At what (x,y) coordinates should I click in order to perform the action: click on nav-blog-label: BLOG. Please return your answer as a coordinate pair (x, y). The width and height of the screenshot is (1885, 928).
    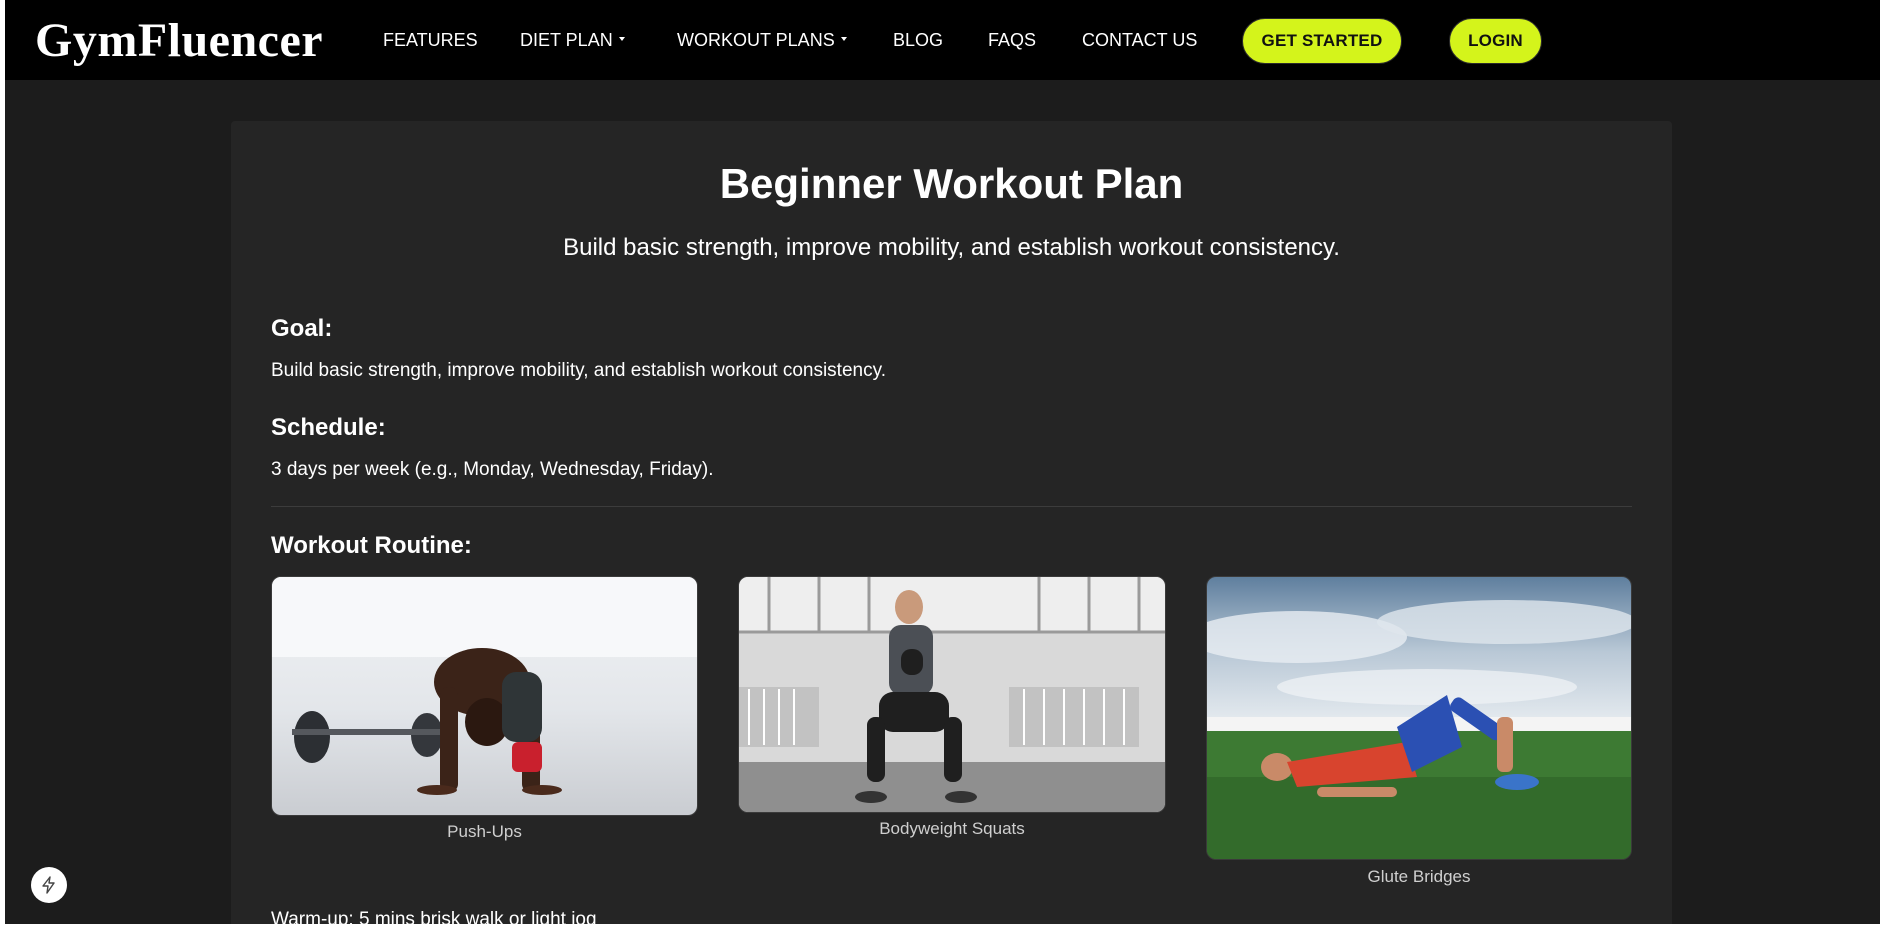
    Looking at the image, I should click on (918, 40).